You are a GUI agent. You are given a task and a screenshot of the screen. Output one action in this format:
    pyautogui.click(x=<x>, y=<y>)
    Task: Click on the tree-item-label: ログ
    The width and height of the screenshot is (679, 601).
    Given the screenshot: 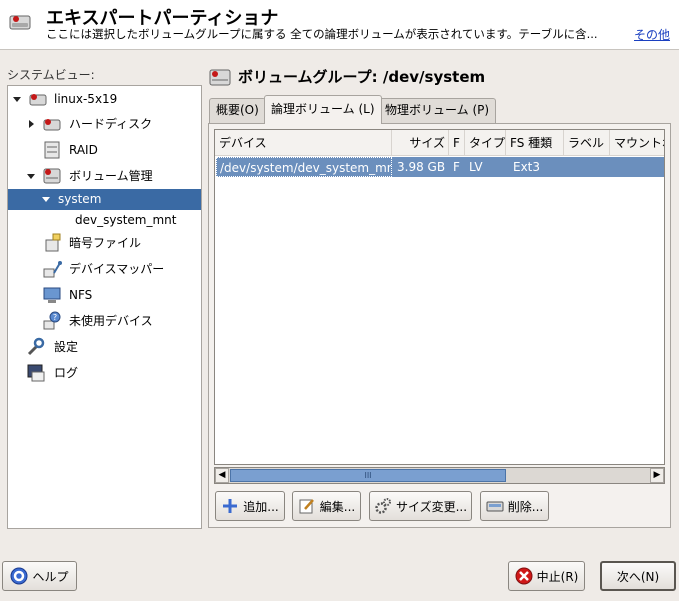 What is the action you would take?
    pyautogui.click(x=66, y=373)
    